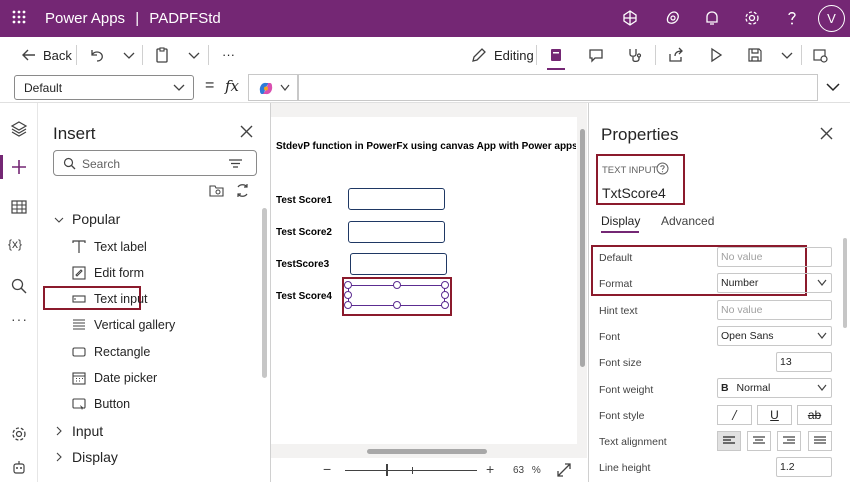  Describe the element at coordinates (184, 18) in the screenshot. I see `app-file-name: PADPFStd` at that location.